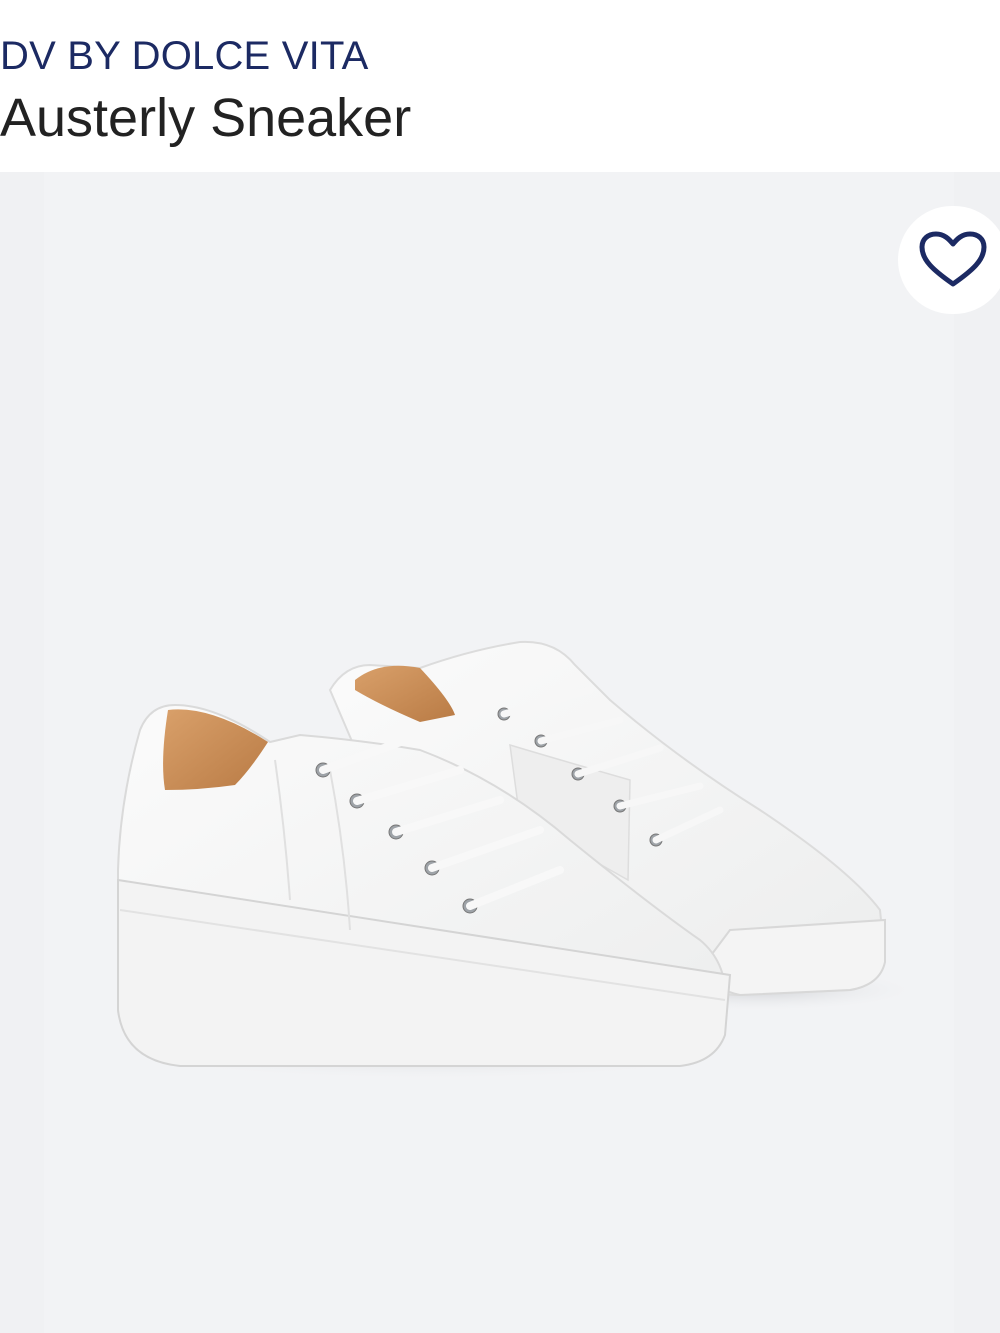  I want to click on heart-icon, so click(953, 259).